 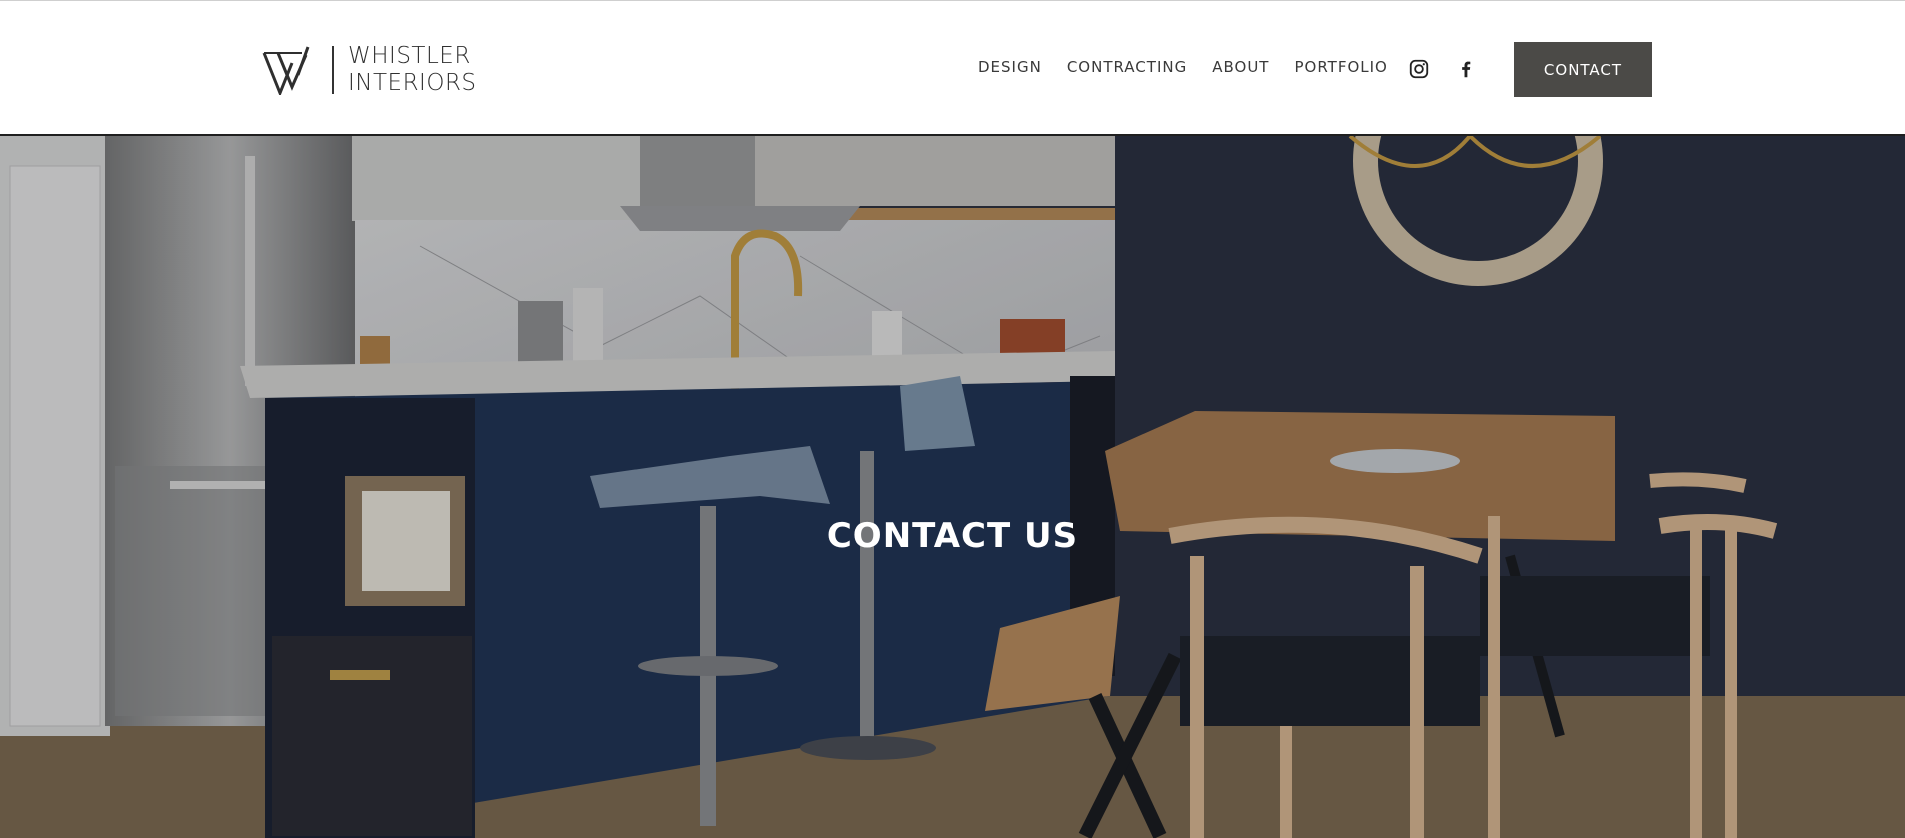 I want to click on nav-design: DESIGN, so click(x=1010, y=67).